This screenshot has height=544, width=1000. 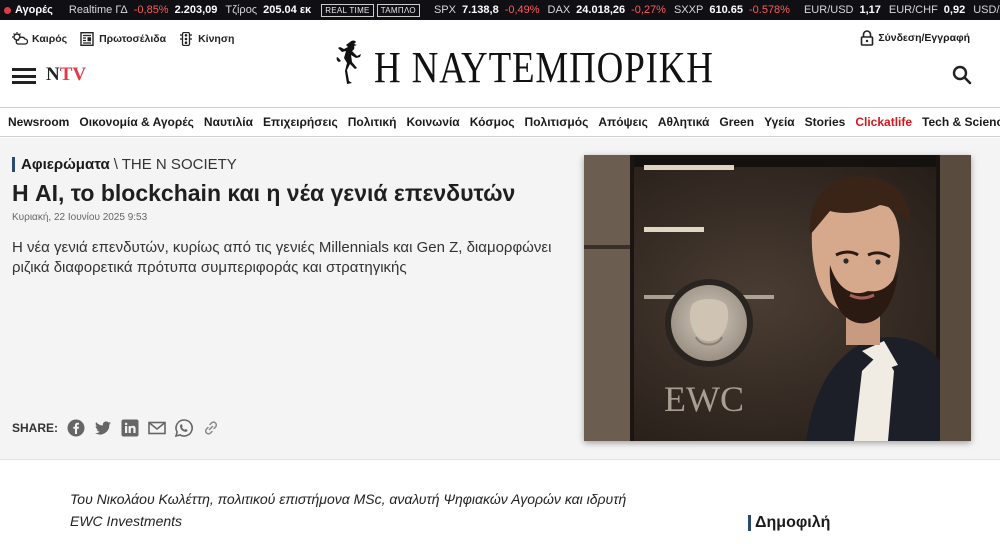 What do you see at coordinates (98, 10) in the screenshot?
I see `realtime-label: Realtime ΓΔ` at bounding box center [98, 10].